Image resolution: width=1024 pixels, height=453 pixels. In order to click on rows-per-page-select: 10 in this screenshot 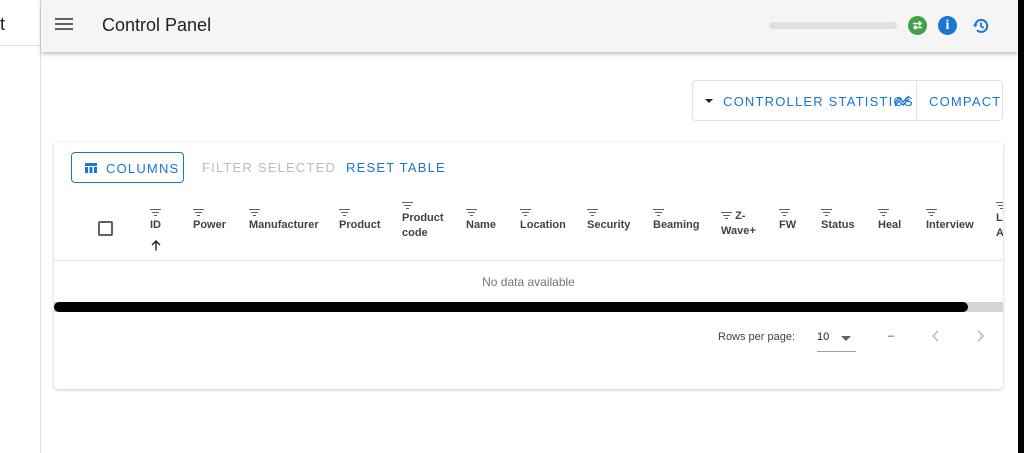, I will do `click(836, 338)`.